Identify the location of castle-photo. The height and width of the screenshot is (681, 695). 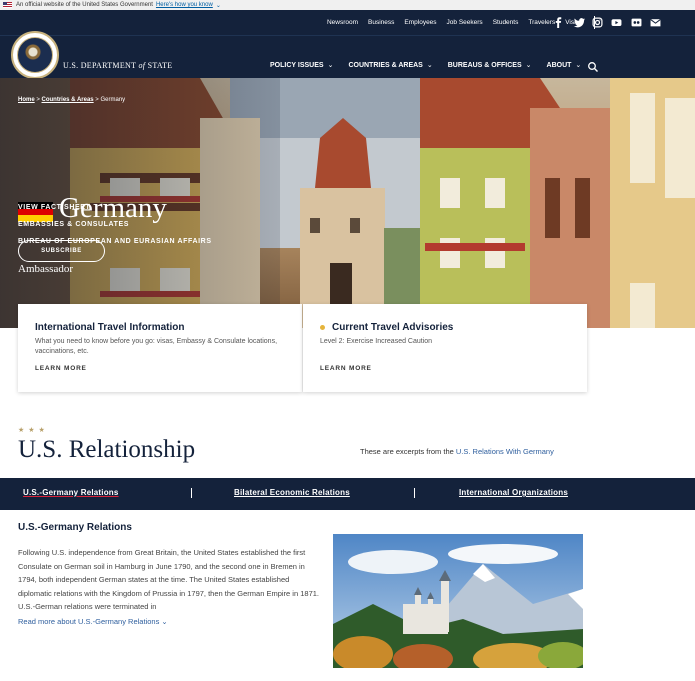
(458, 601).